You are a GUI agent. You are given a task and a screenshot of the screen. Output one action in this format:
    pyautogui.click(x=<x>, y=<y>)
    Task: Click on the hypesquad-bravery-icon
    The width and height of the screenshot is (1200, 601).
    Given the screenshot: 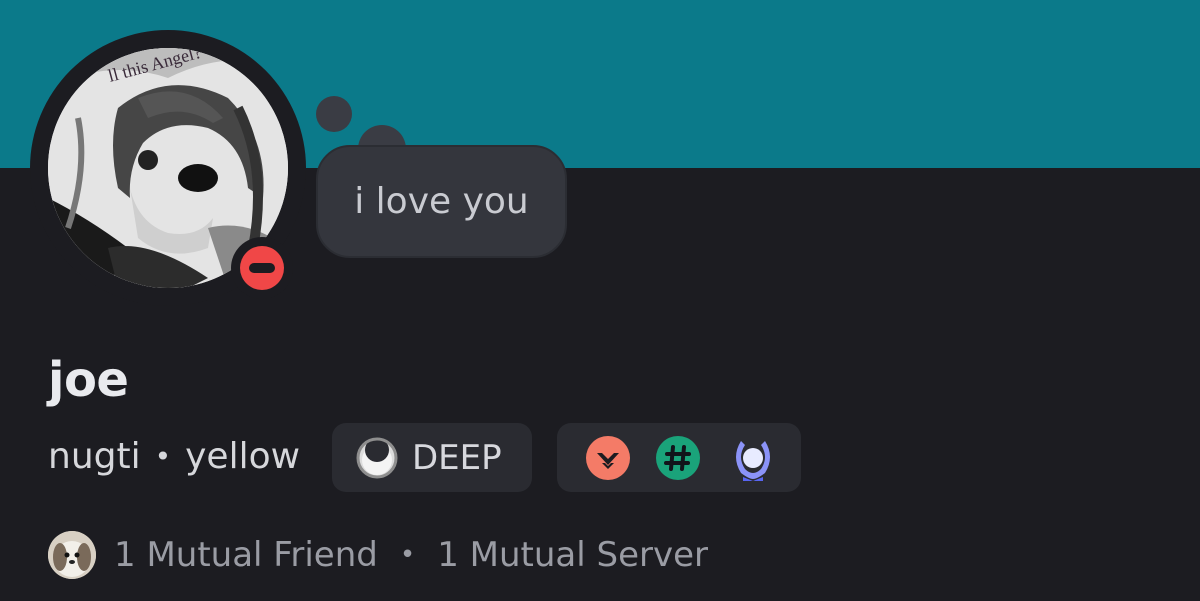 What is the action you would take?
    pyautogui.click(x=608, y=458)
    